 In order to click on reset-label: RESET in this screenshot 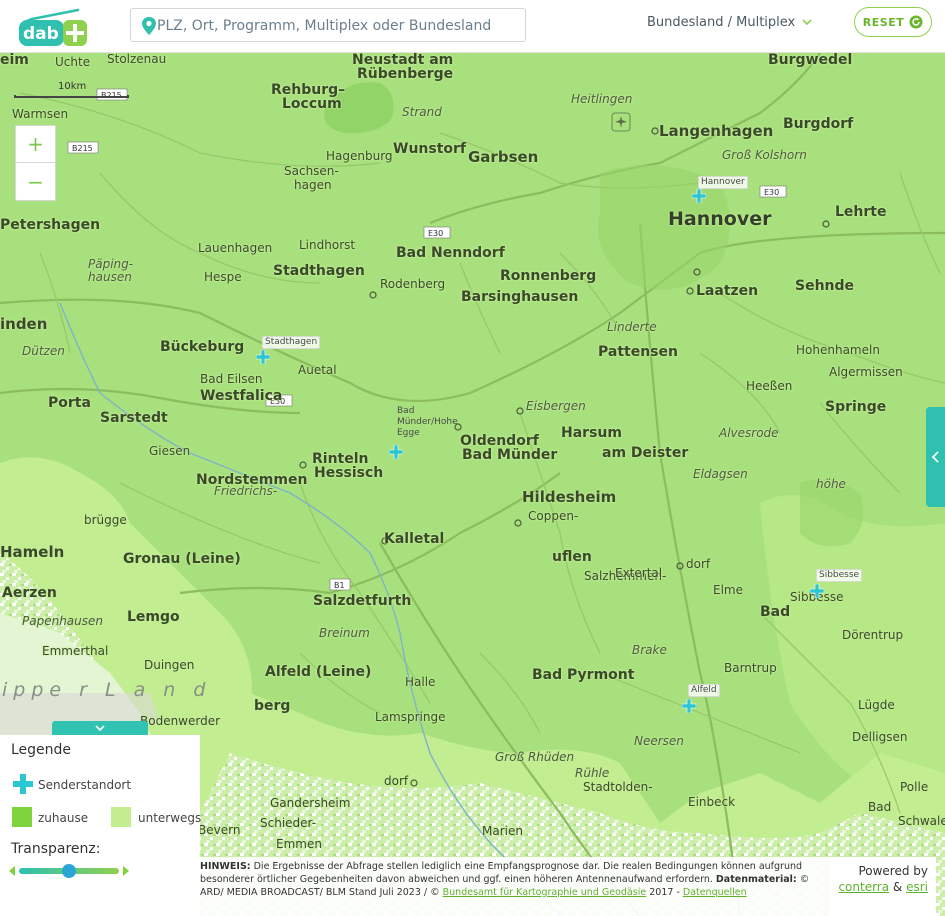, I will do `click(883, 22)`.